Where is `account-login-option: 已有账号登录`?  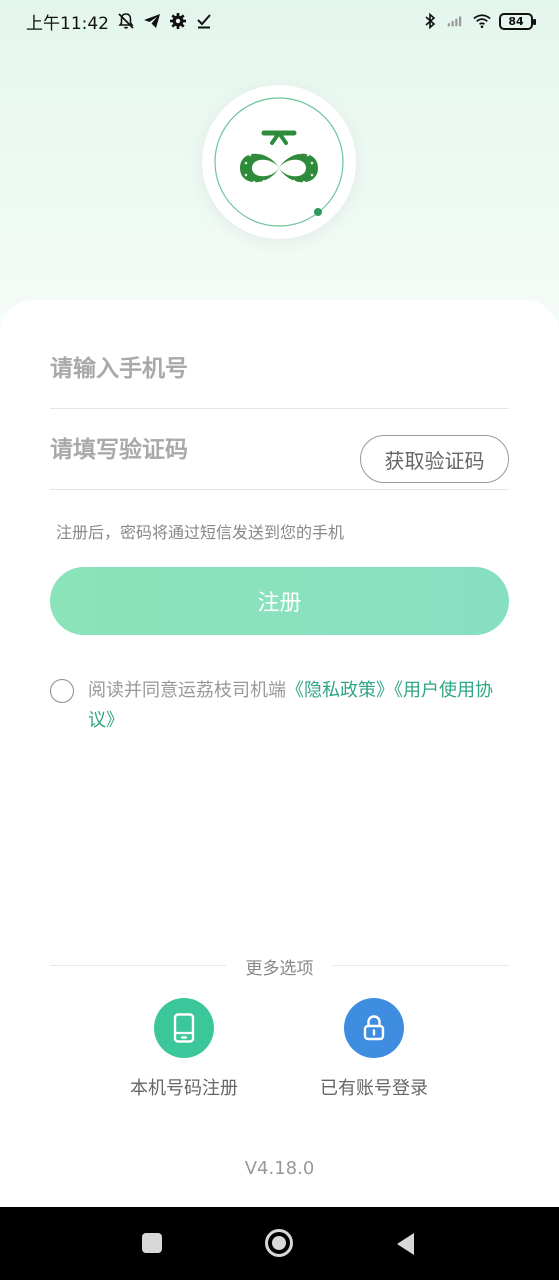
account-login-option: 已有账号登录 is located at coordinates (374, 1049).